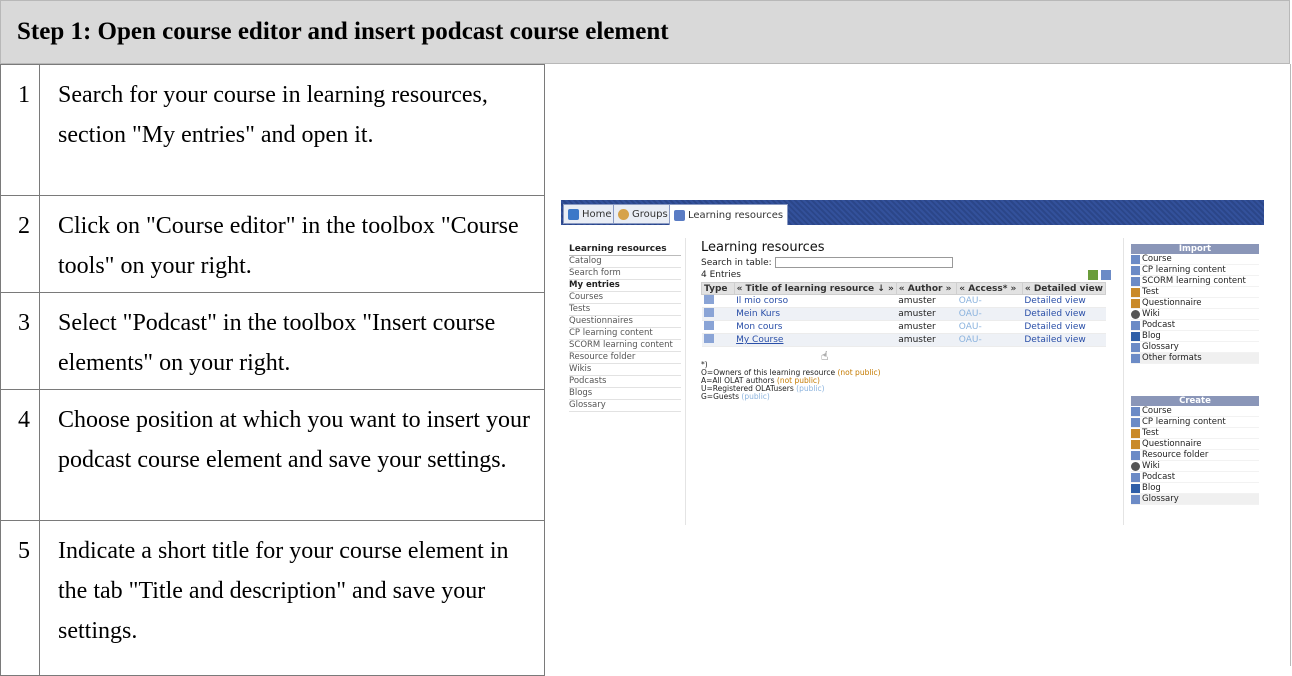 This screenshot has width=1292, height=676. What do you see at coordinates (1064, 288) in the screenshot?
I see `col-detailed-view: « Detailed view` at bounding box center [1064, 288].